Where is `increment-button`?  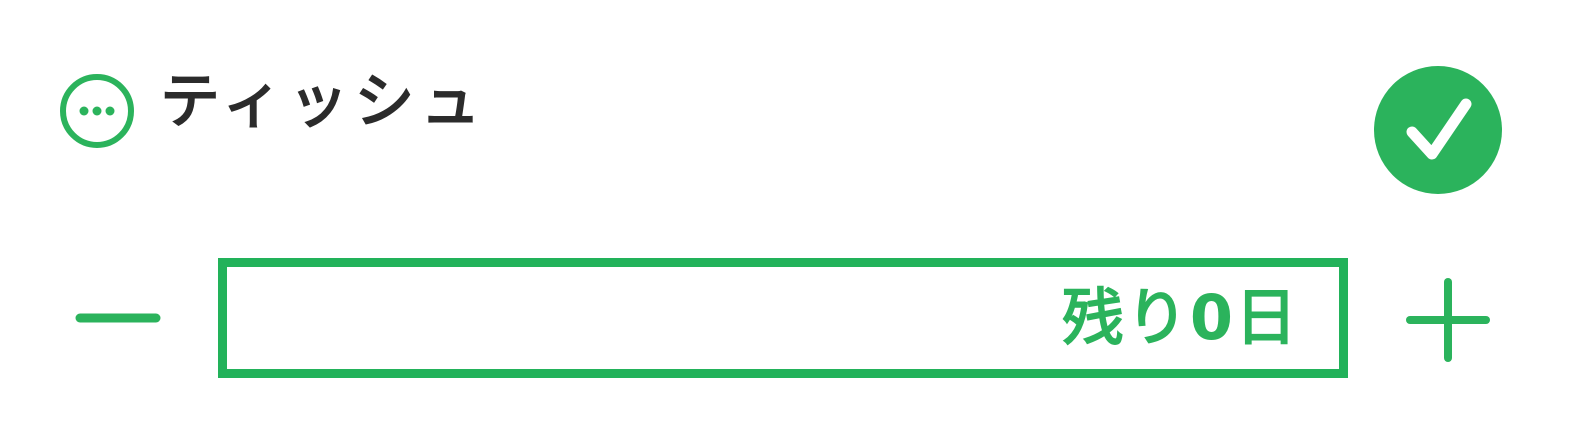 increment-button is located at coordinates (1448, 320).